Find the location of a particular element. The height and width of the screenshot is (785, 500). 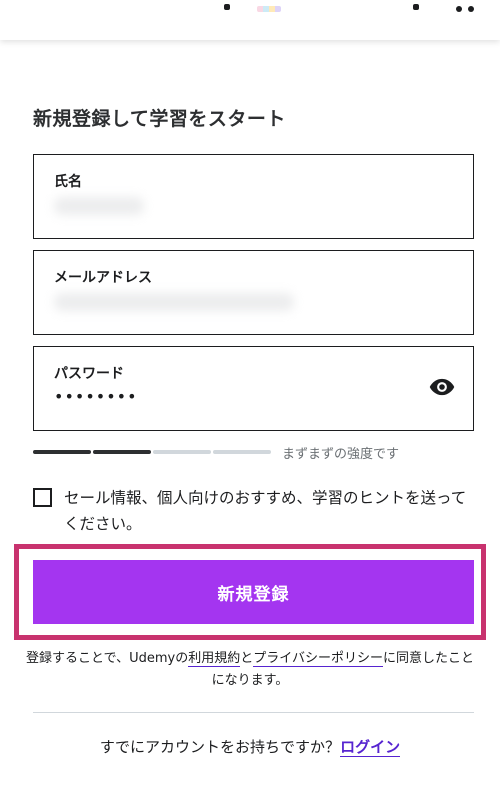

privacy-policy-link: プライバシーポリシー is located at coordinates (318, 659).